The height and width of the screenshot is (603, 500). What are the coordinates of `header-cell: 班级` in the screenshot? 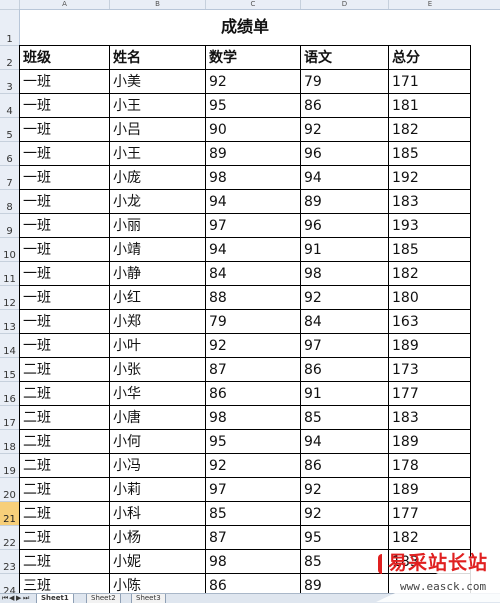 It's located at (64, 57).